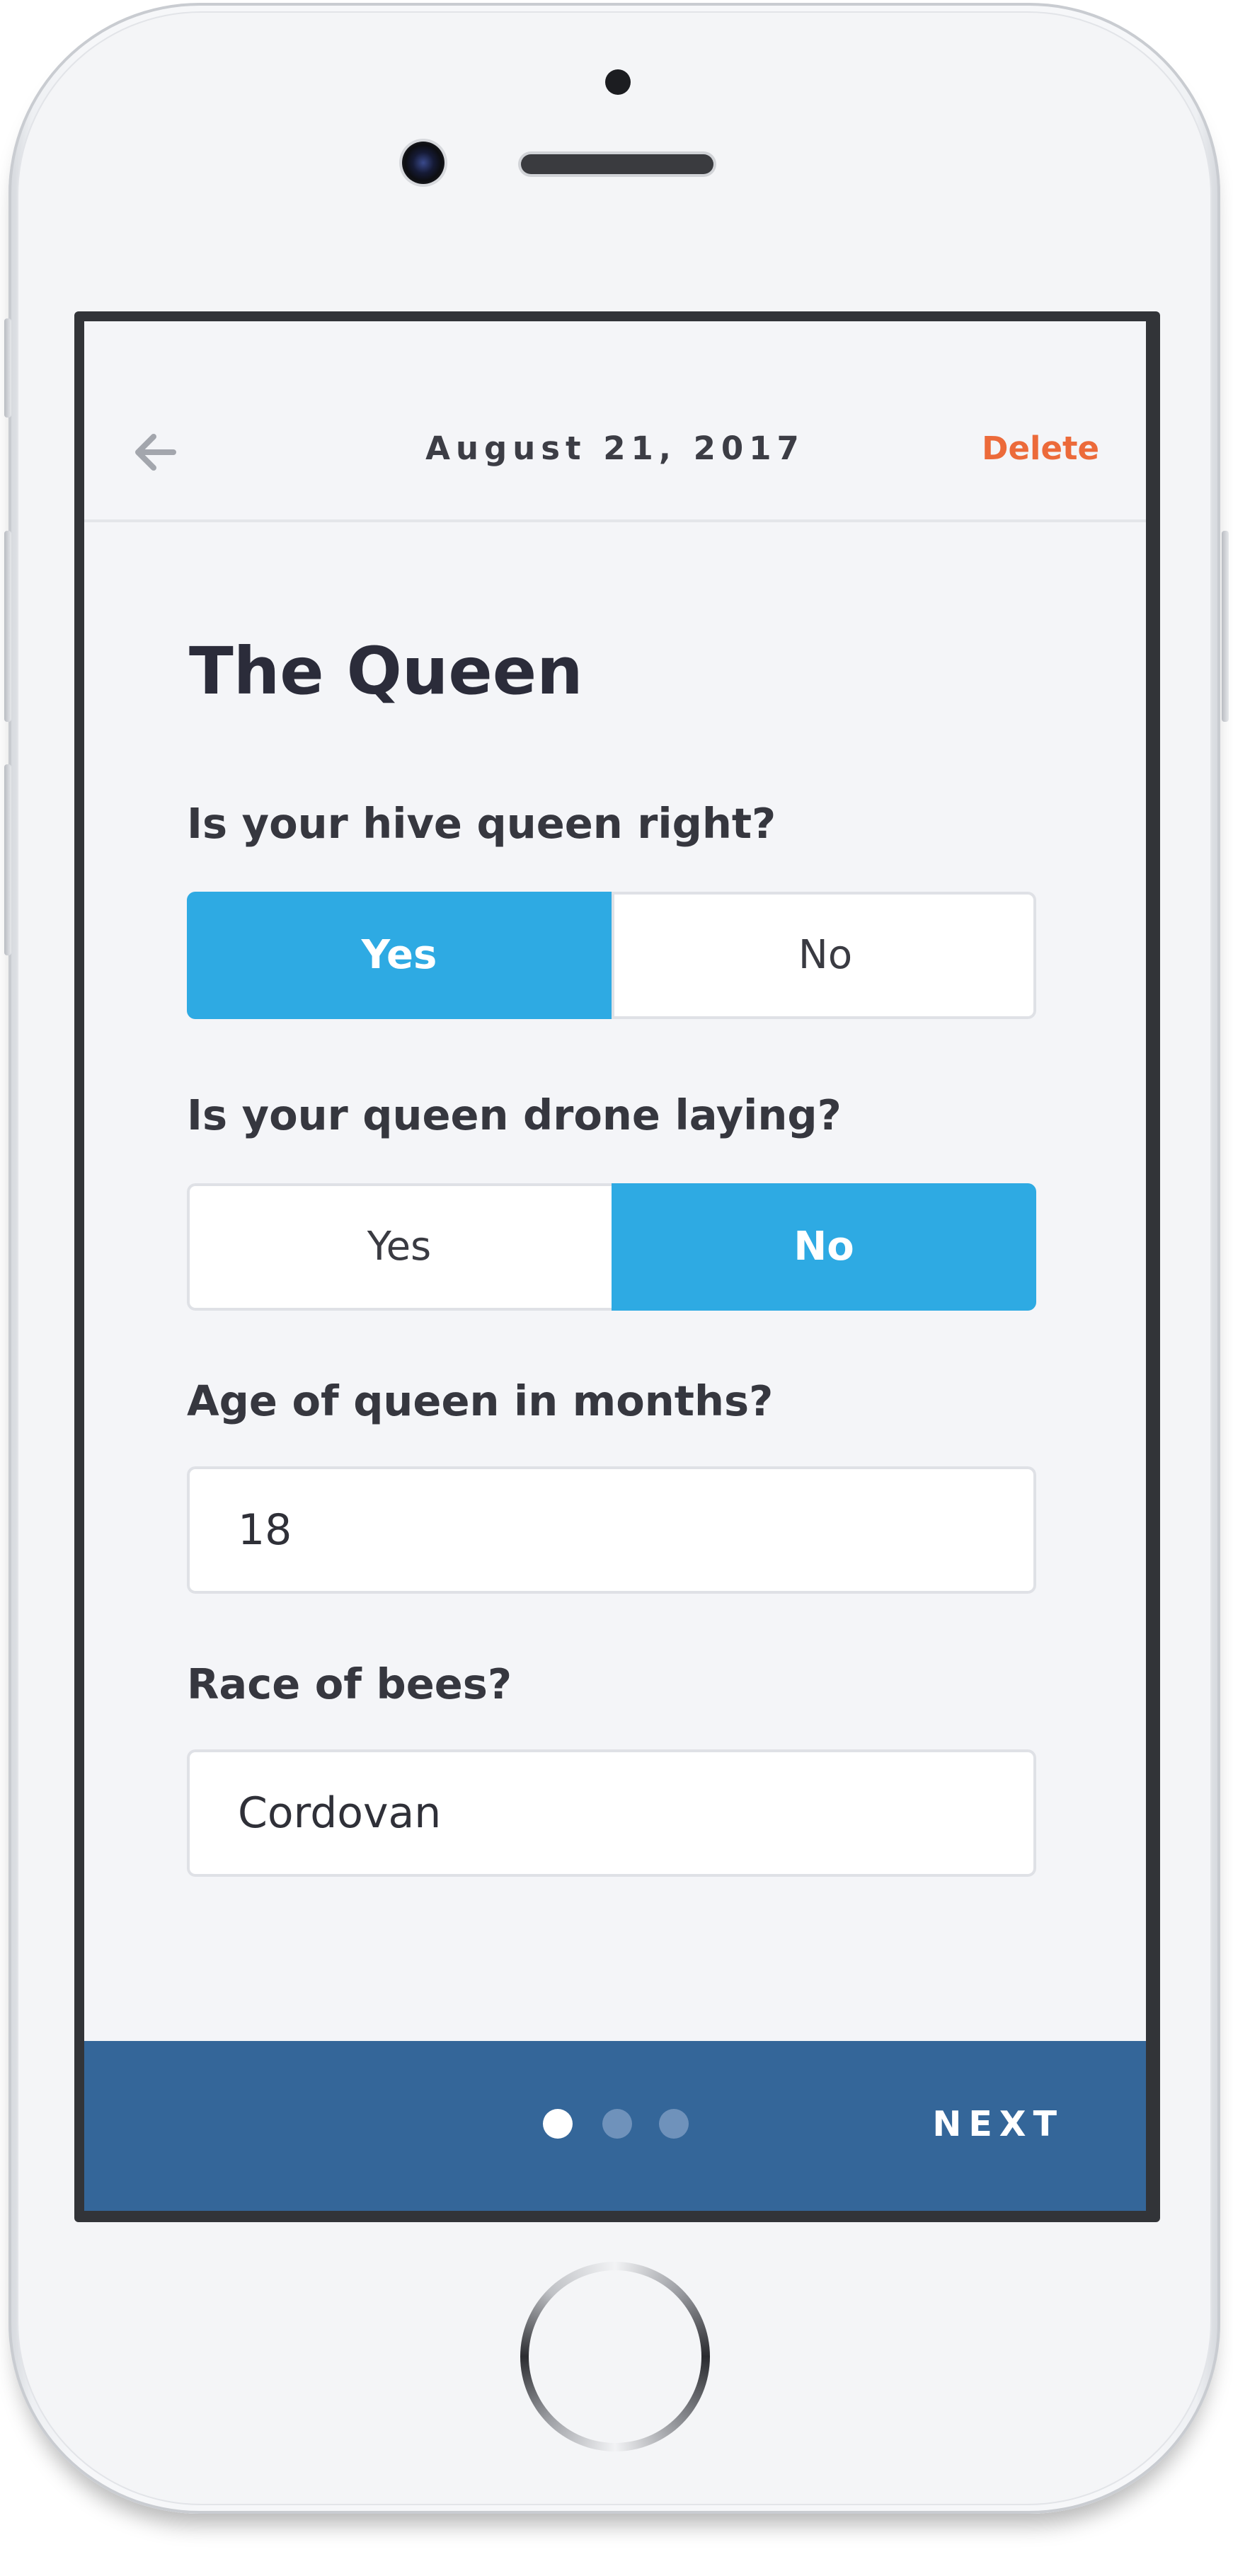  I want to click on bee-race-input: Cordovan, so click(611, 1813).